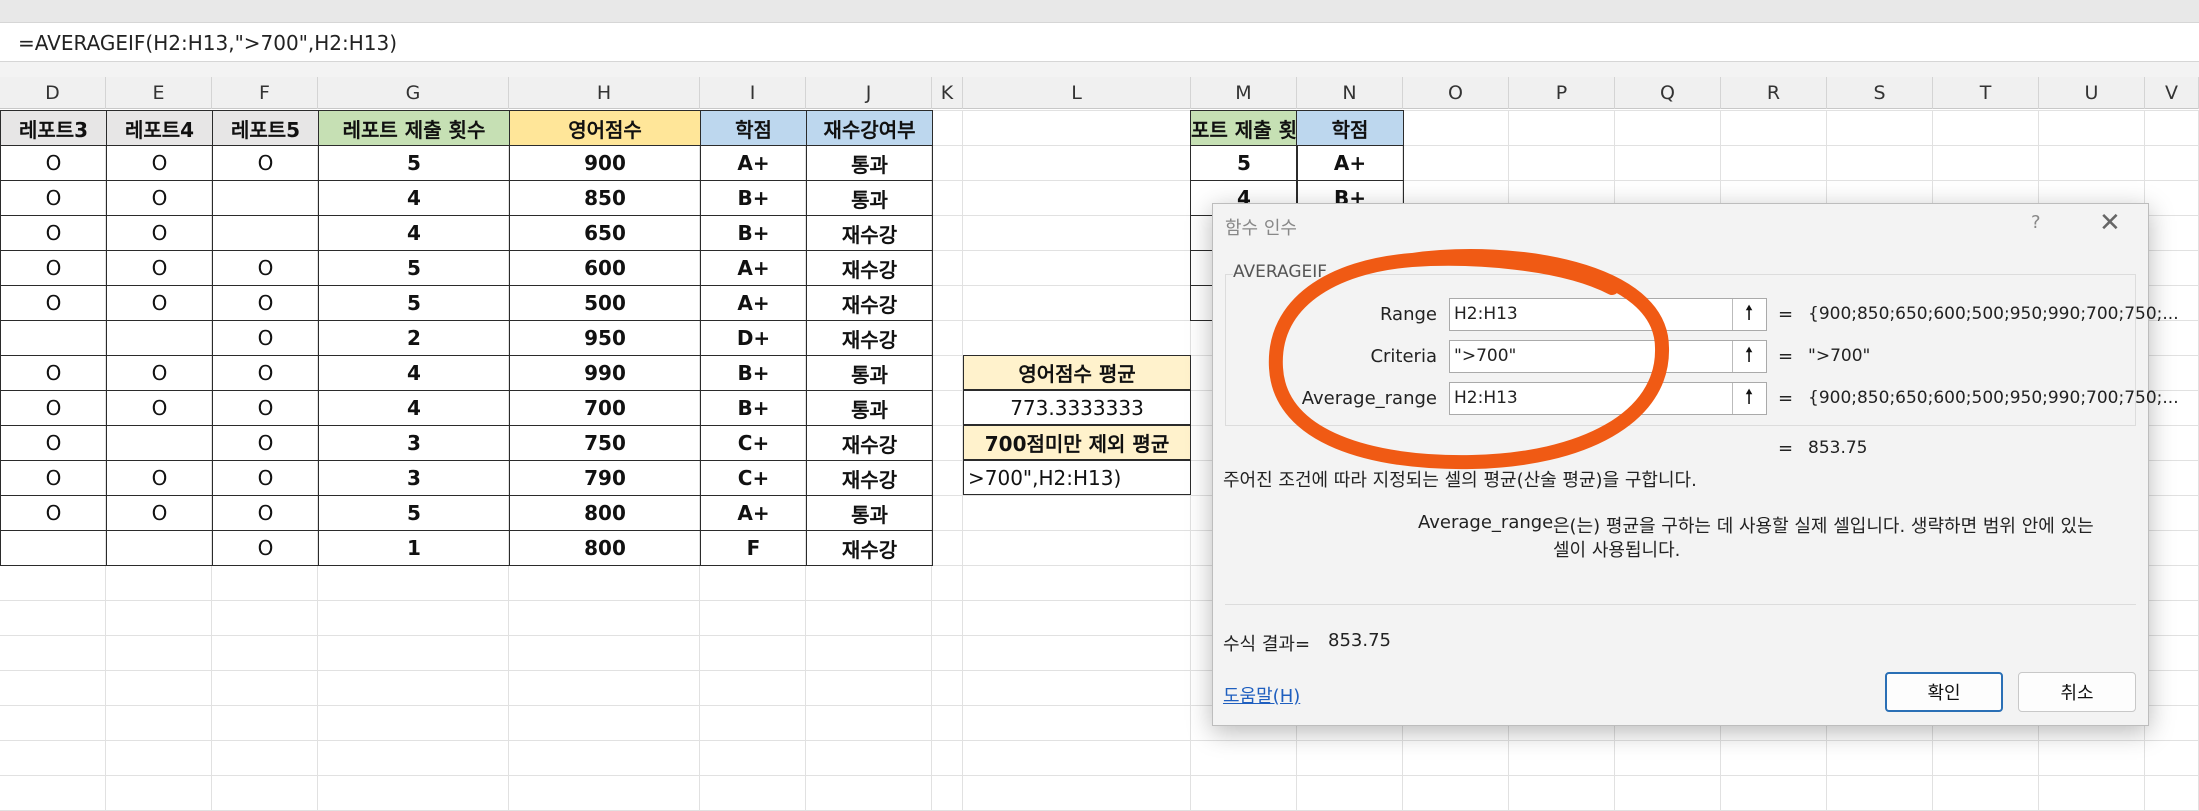 This screenshot has width=2199, height=811. Describe the element at coordinates (605, 303) in the screenshot. I see `table-cell: 500` at that location.